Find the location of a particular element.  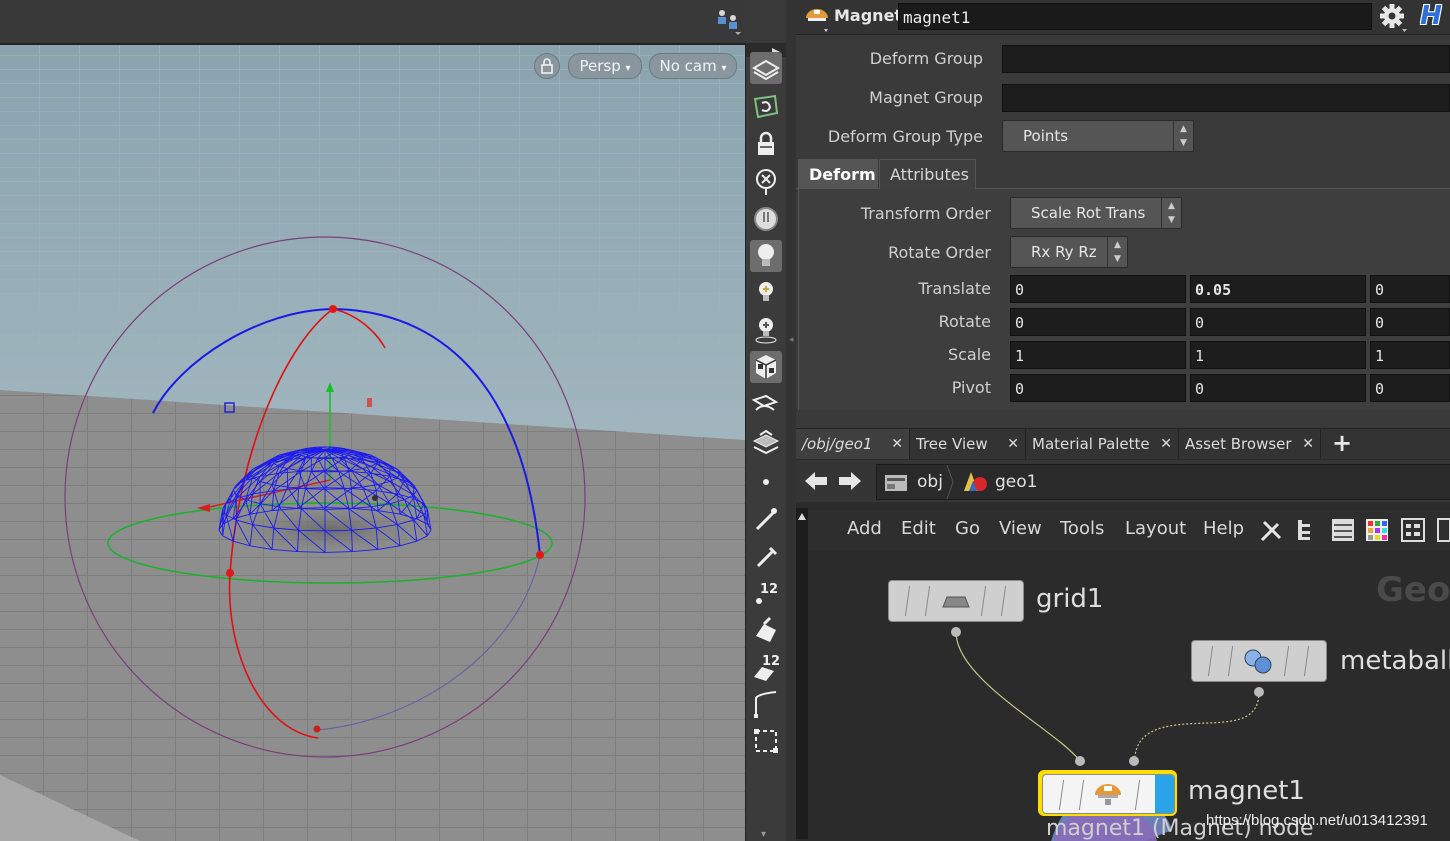

obj-context-icon is located at coordinates (896, 483).